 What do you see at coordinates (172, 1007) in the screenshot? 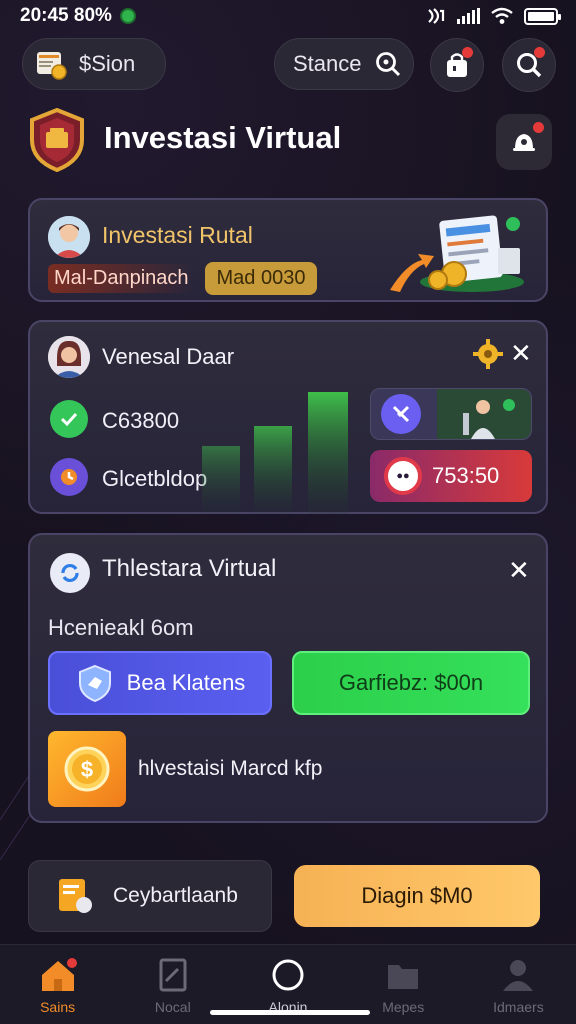
I see `nav-label: Nocal` at bounding box center [172, 1007].